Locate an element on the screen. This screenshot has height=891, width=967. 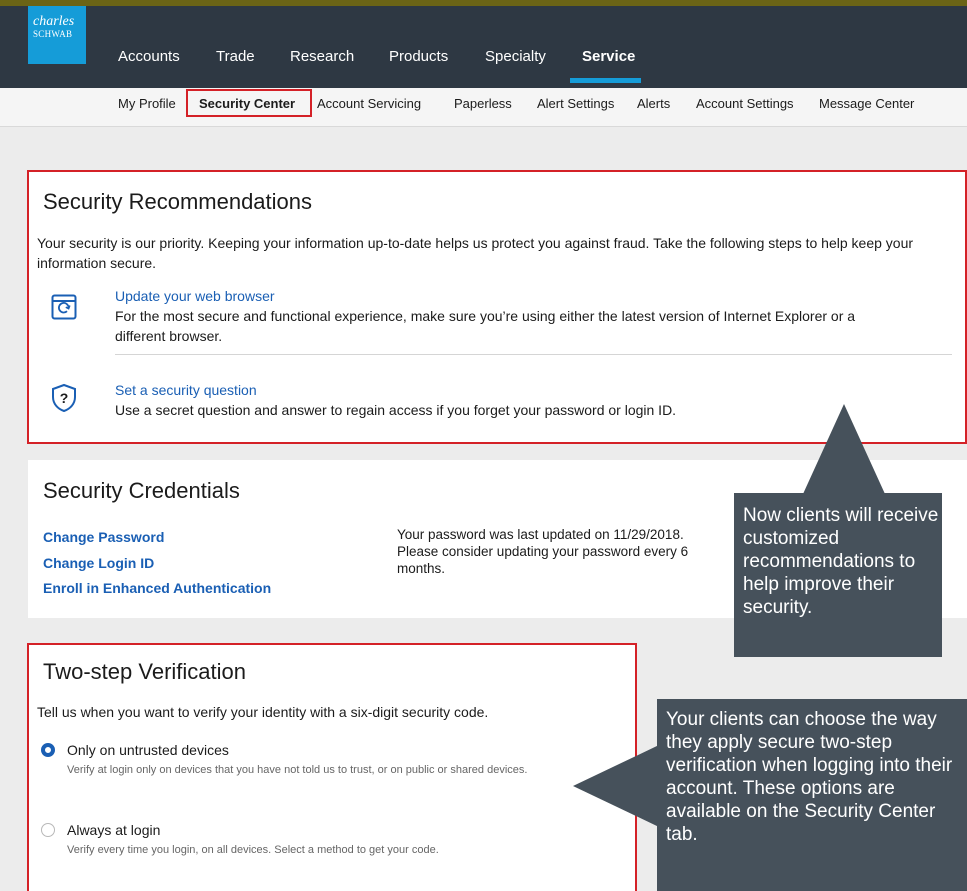
untrusted-devices-label: Only on untrusted devices is located at coordinates (148, 750).